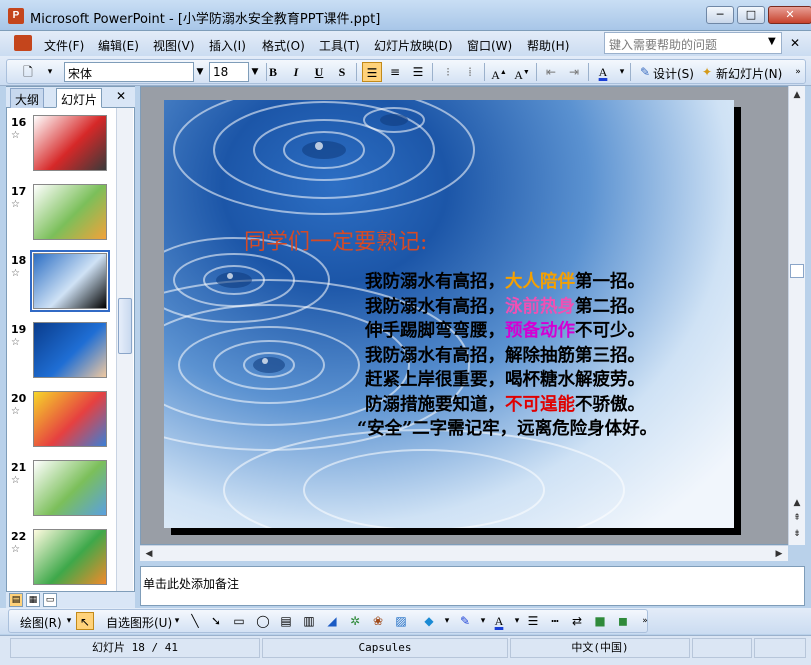 The height and width of the screenshot is (665, 811). I want to click on diagram-icon: ✲, so click(355, 621).